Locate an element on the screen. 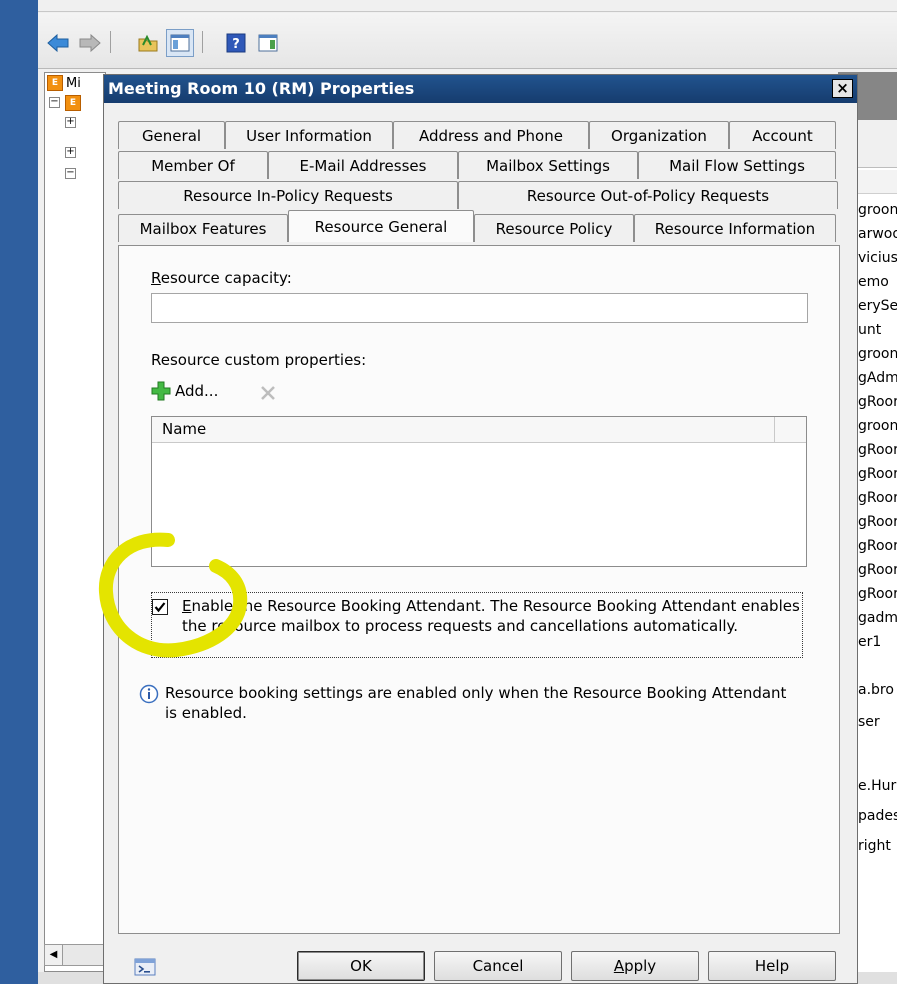 Image resolution: width=897 pixels, height=984 pixels. list-item: arwoo is located at coordinates (877, 234).